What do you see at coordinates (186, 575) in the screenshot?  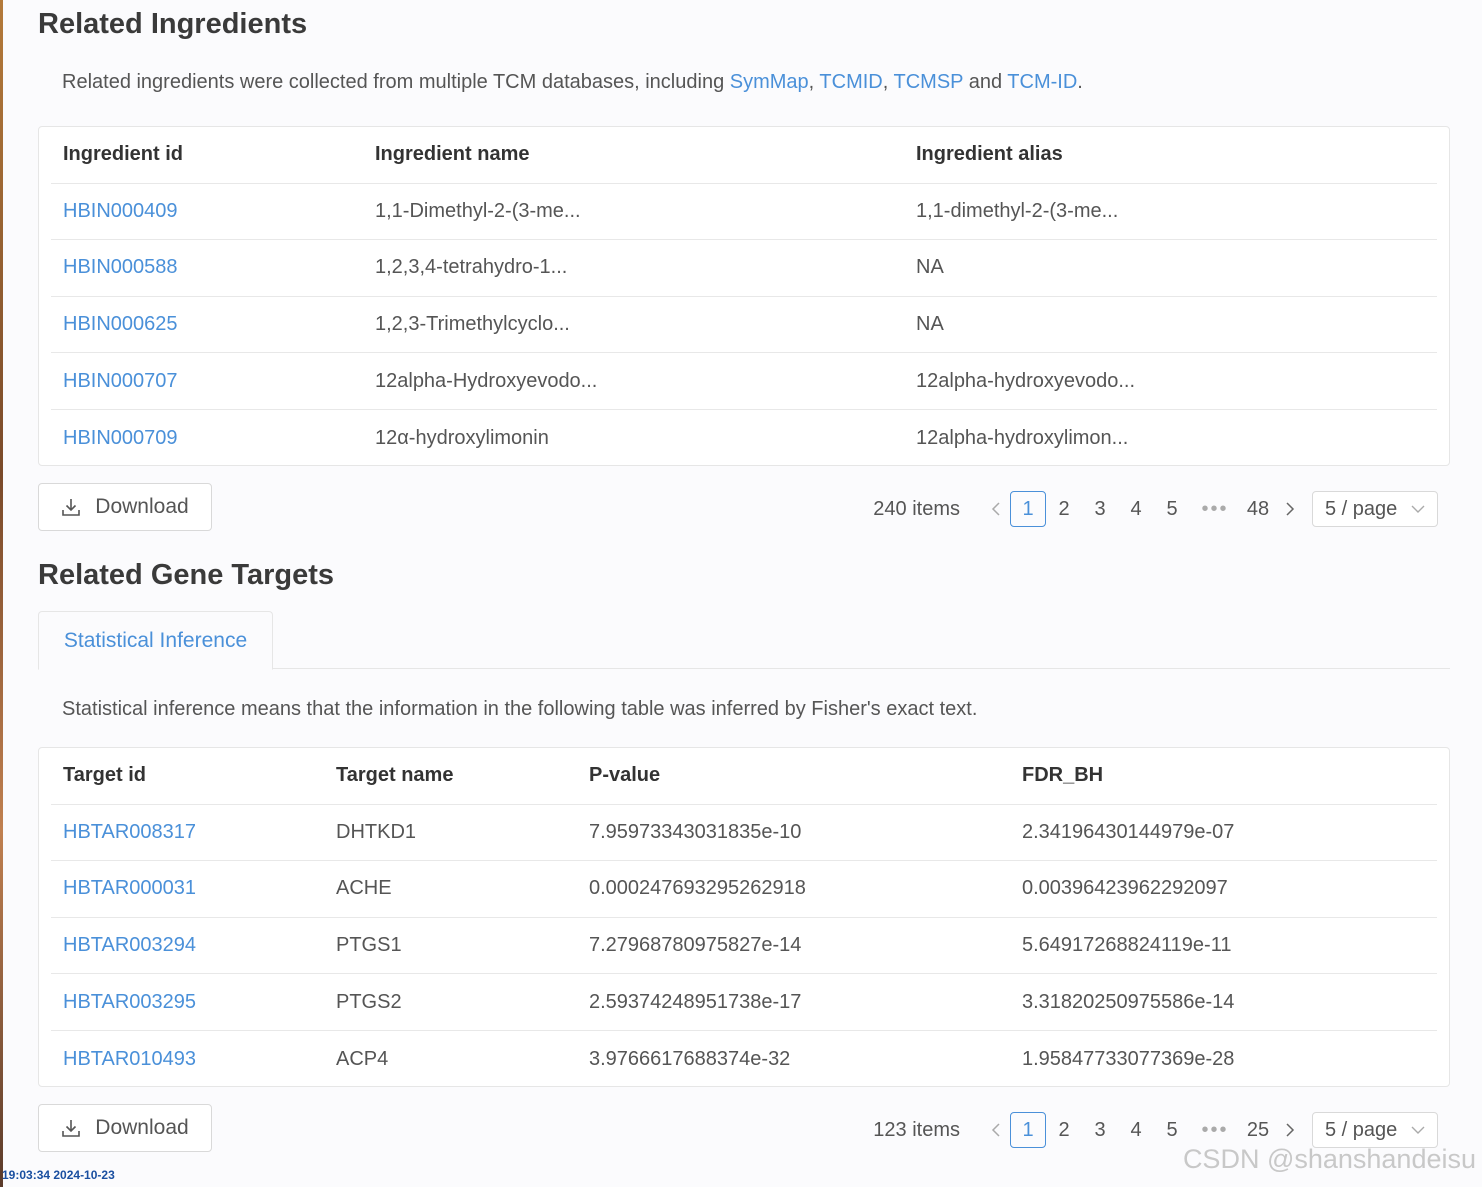 I see `targets-title: Related Gene Targets` at bounding box center [186, 575].